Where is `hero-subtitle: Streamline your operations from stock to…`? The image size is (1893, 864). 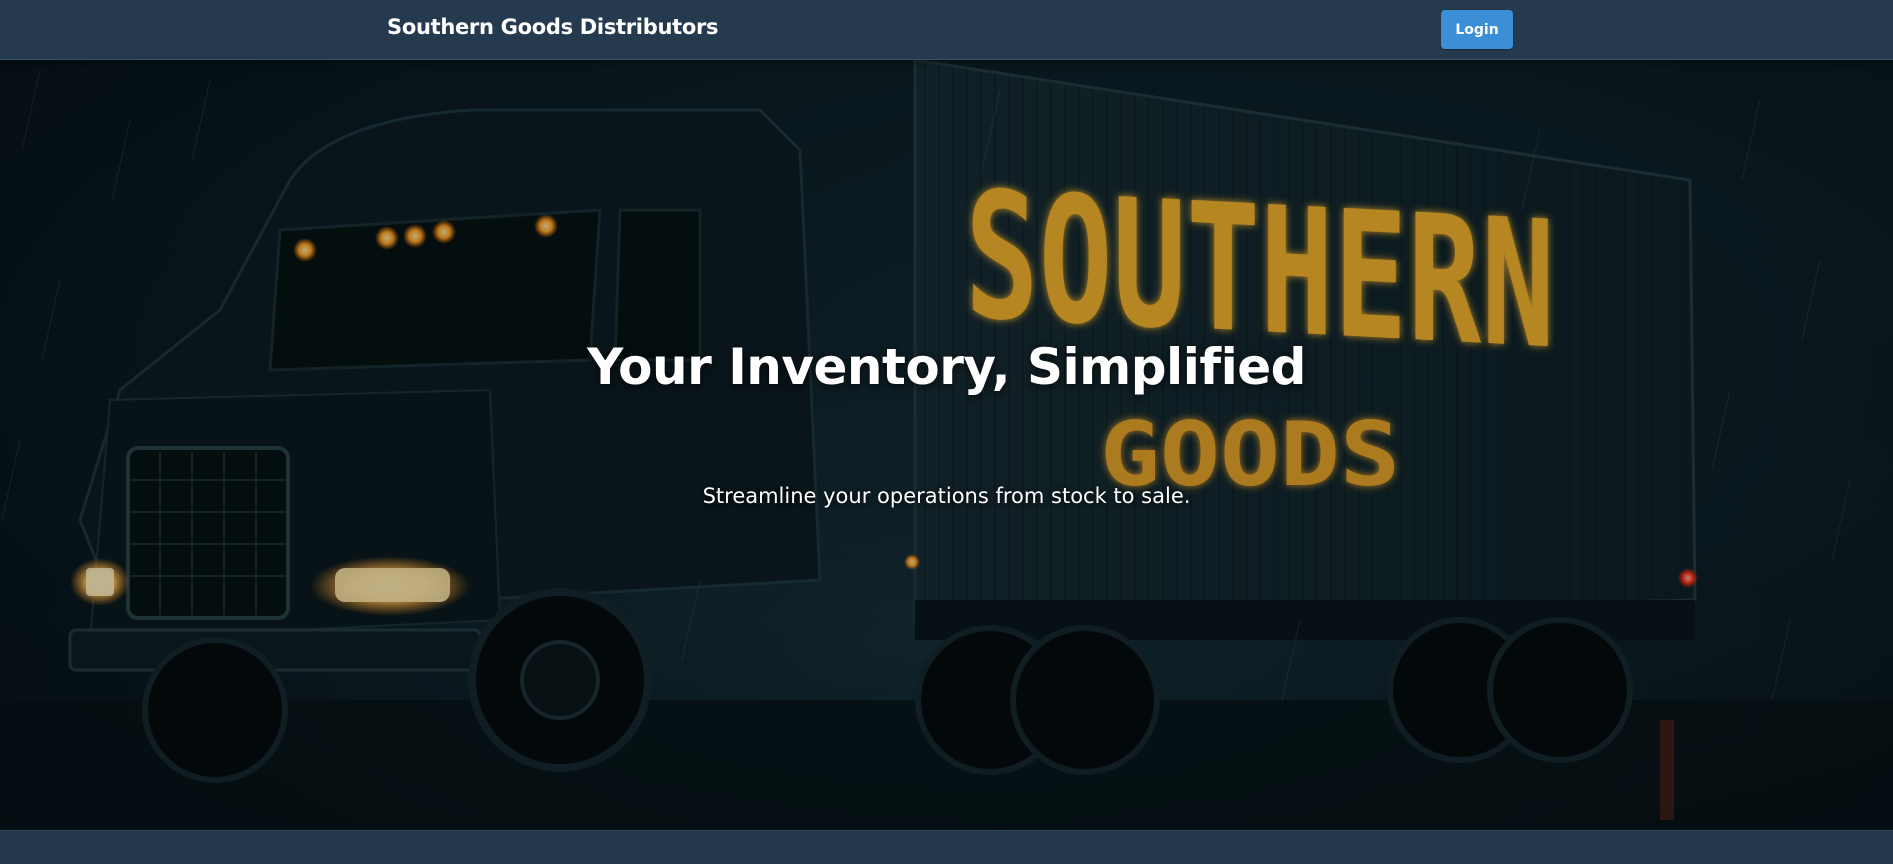
hero-subtitle: Streamline your operations from stock to… is located at coordinates (946, 496).